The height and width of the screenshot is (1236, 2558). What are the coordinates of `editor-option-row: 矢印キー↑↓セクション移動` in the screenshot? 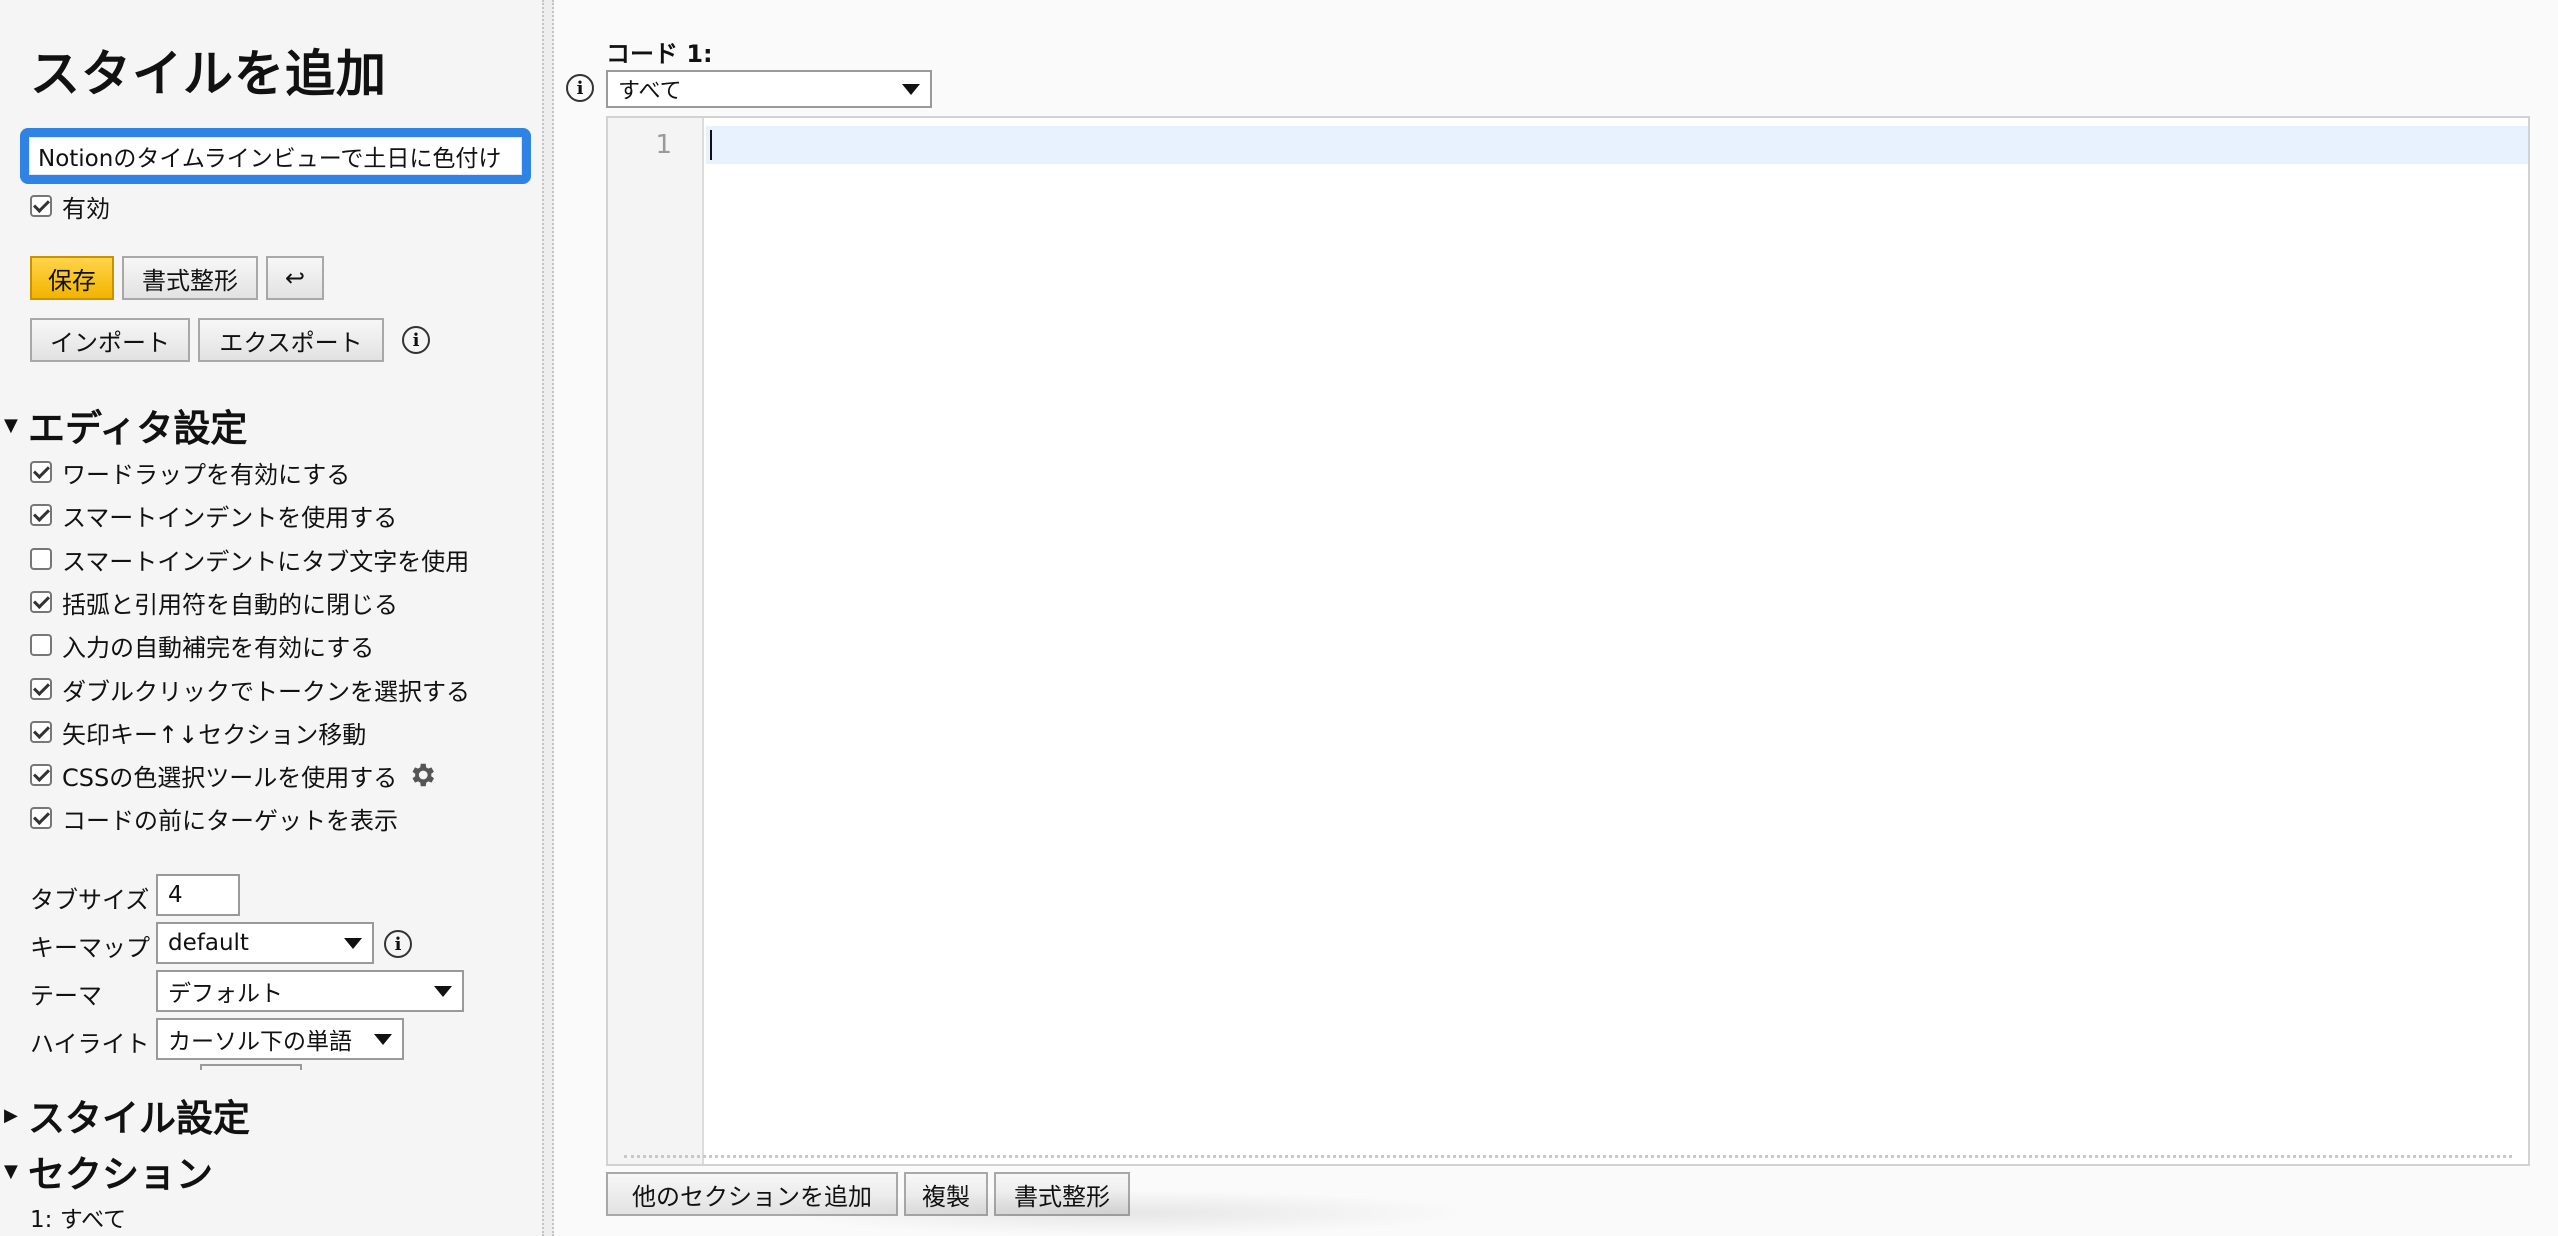 It's located at (198, 732).